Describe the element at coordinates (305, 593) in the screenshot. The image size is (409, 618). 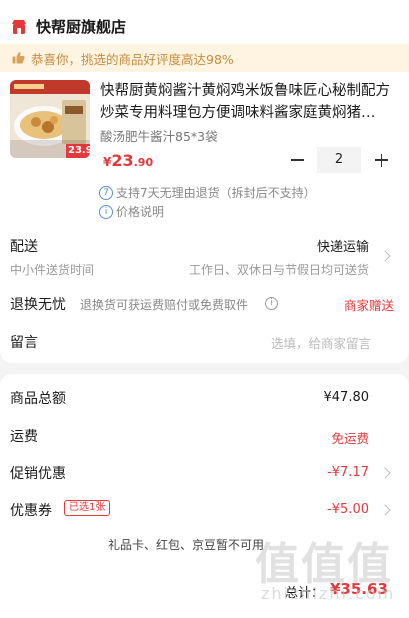
I see `total-label: 总计：` at that location.